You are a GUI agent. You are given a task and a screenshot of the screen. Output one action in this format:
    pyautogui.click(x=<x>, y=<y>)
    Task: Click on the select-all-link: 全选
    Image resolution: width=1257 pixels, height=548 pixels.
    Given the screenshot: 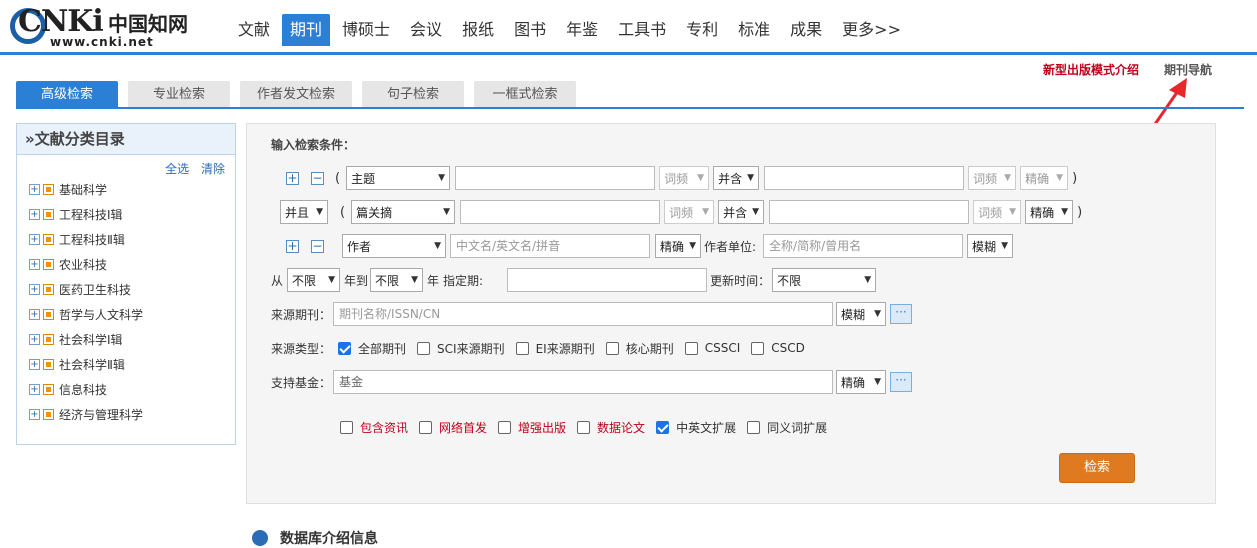 What is the action you would take?
    pyautogui.click(x=177, y=169)
    